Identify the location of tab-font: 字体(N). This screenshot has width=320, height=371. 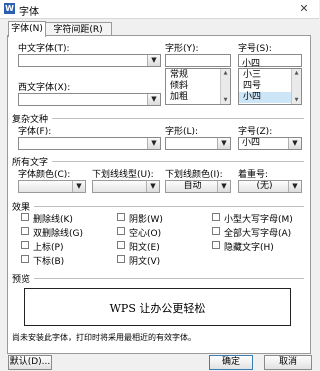
(27, 29).